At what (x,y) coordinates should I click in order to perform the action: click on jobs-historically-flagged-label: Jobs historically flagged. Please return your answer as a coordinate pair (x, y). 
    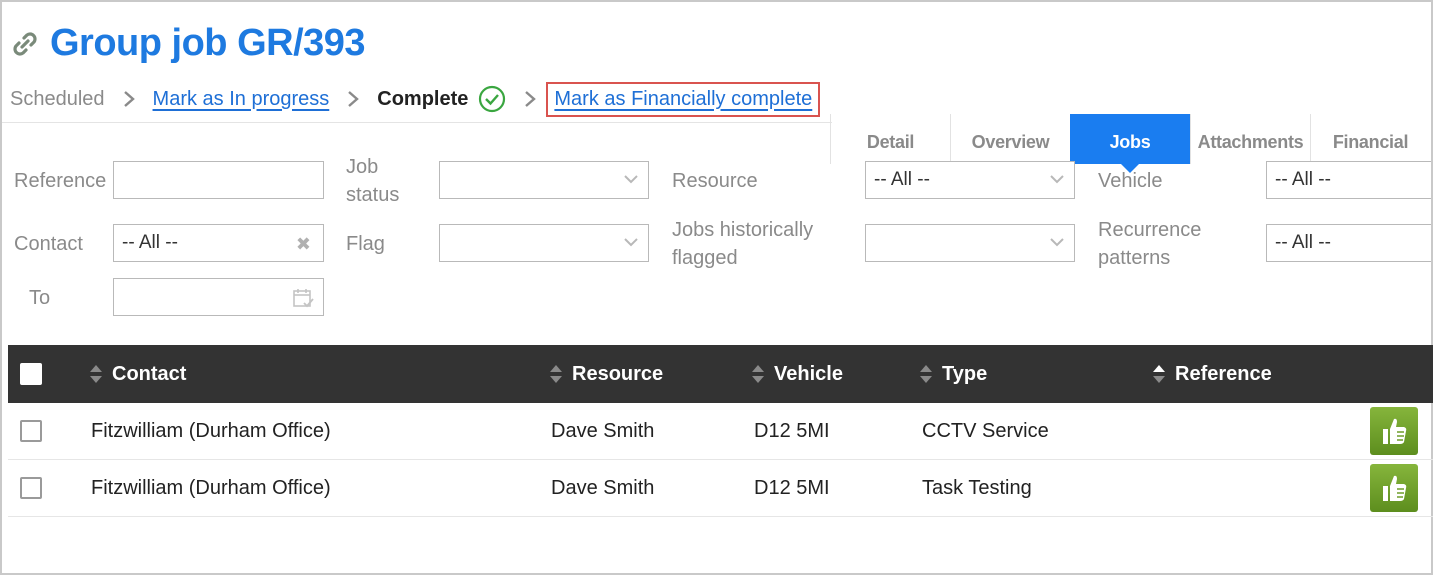
    Looking at the image, I should click on (743, 244).